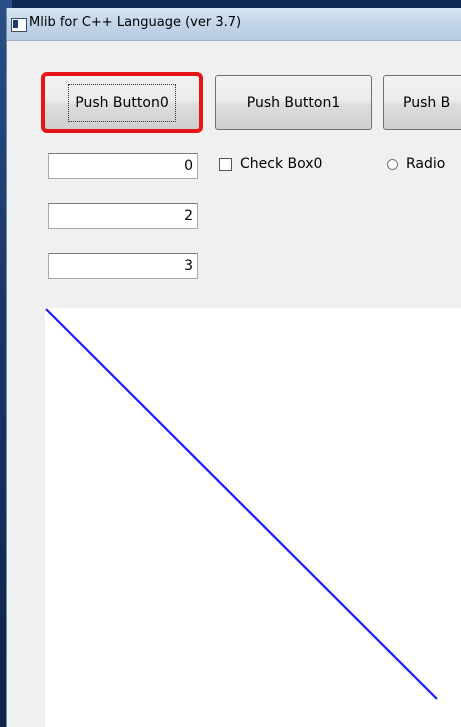 This screenshot has width=461, height=727. I want to click on app-icon, so click(19, 25).